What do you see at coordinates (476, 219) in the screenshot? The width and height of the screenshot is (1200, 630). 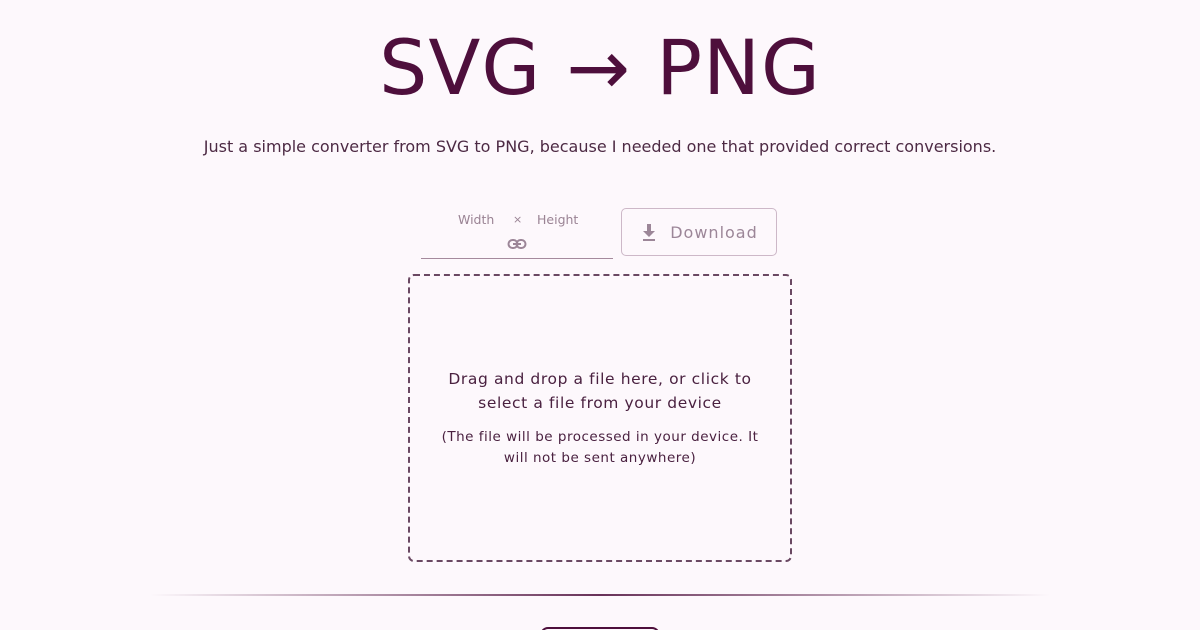 I see `width-field: Width` at bounding box center [476, 219].